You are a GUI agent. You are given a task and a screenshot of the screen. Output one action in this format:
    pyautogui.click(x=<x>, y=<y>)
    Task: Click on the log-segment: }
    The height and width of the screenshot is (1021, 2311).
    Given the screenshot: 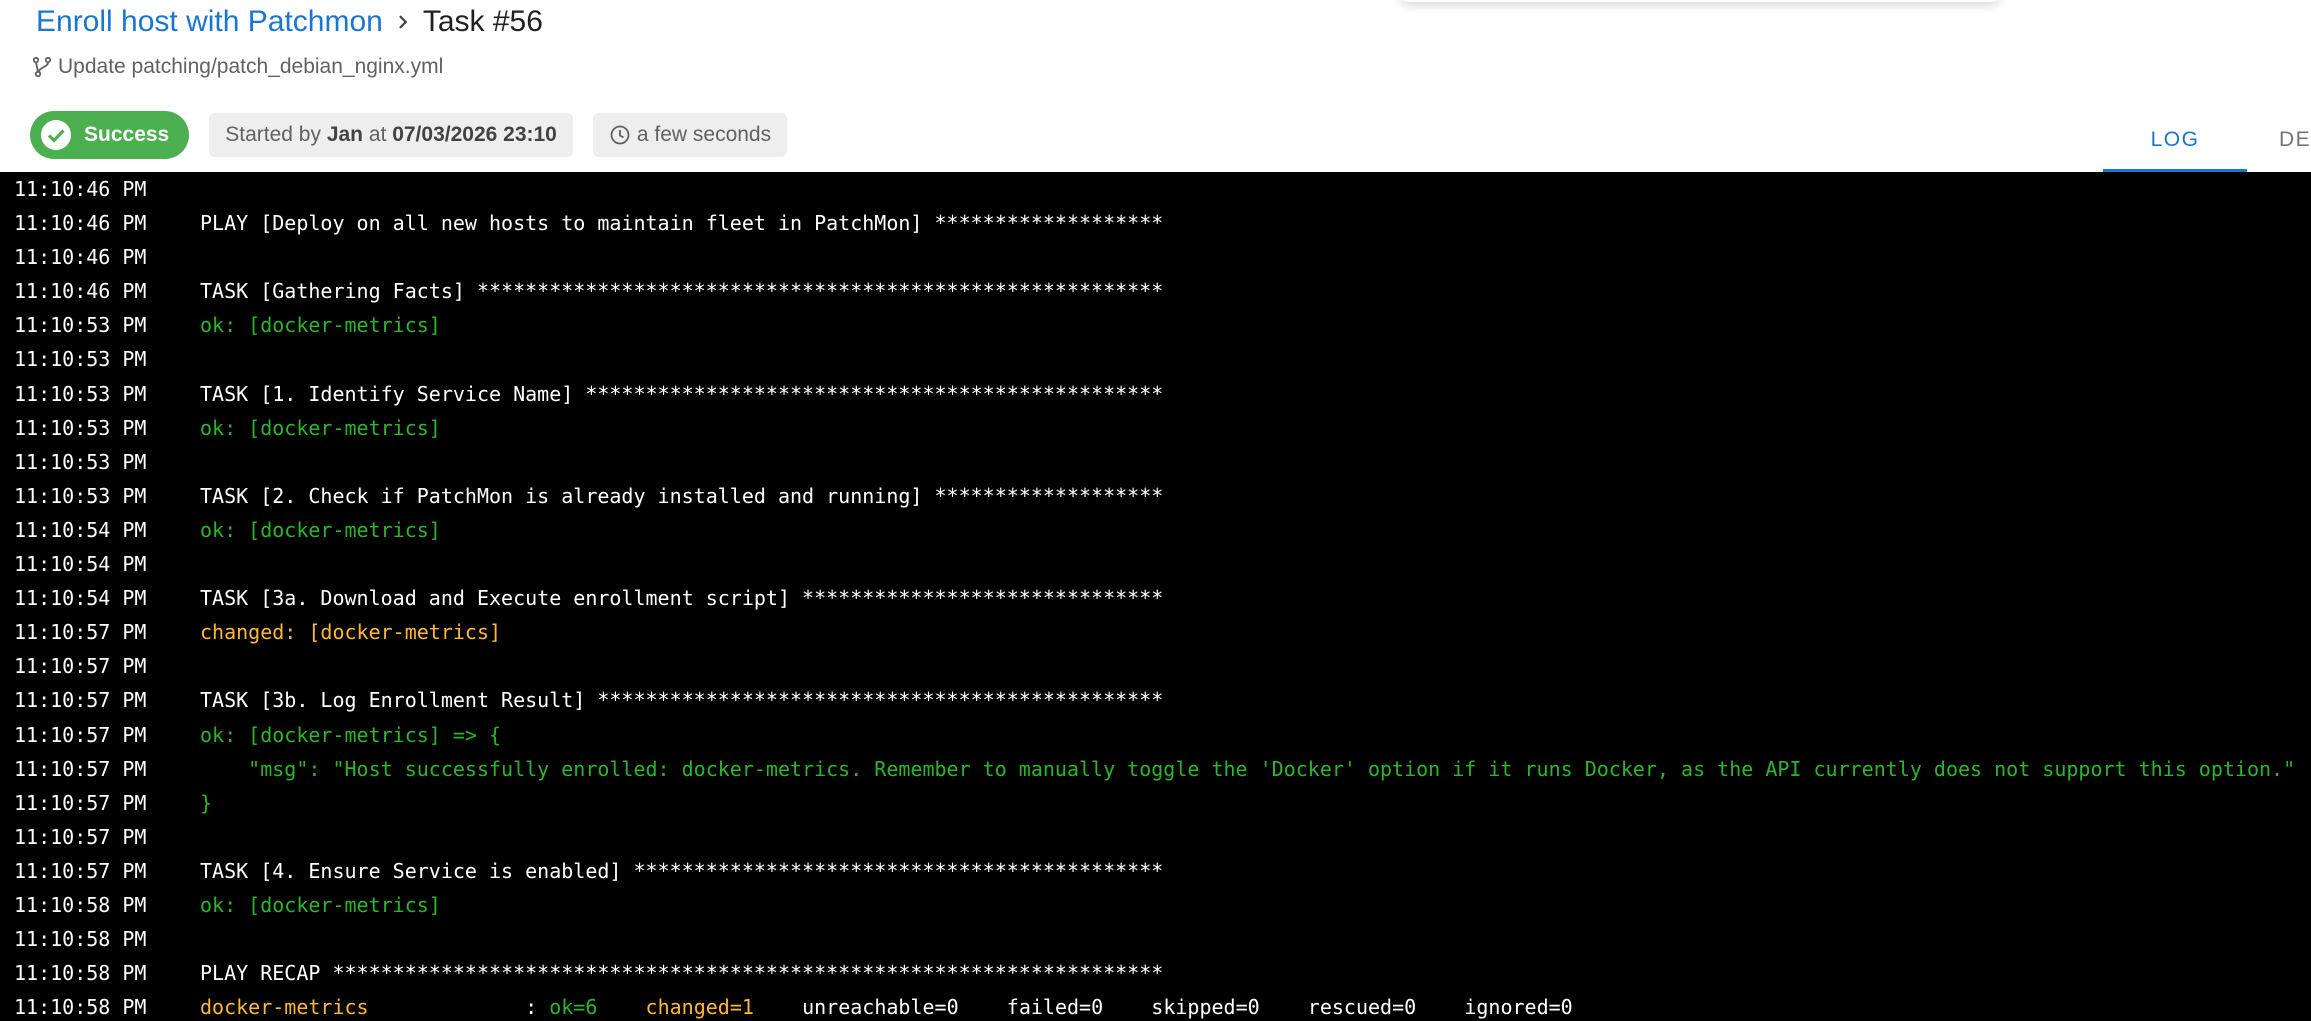 What is the action you would take?
    pyautogui.click(x=206, y=802)
    